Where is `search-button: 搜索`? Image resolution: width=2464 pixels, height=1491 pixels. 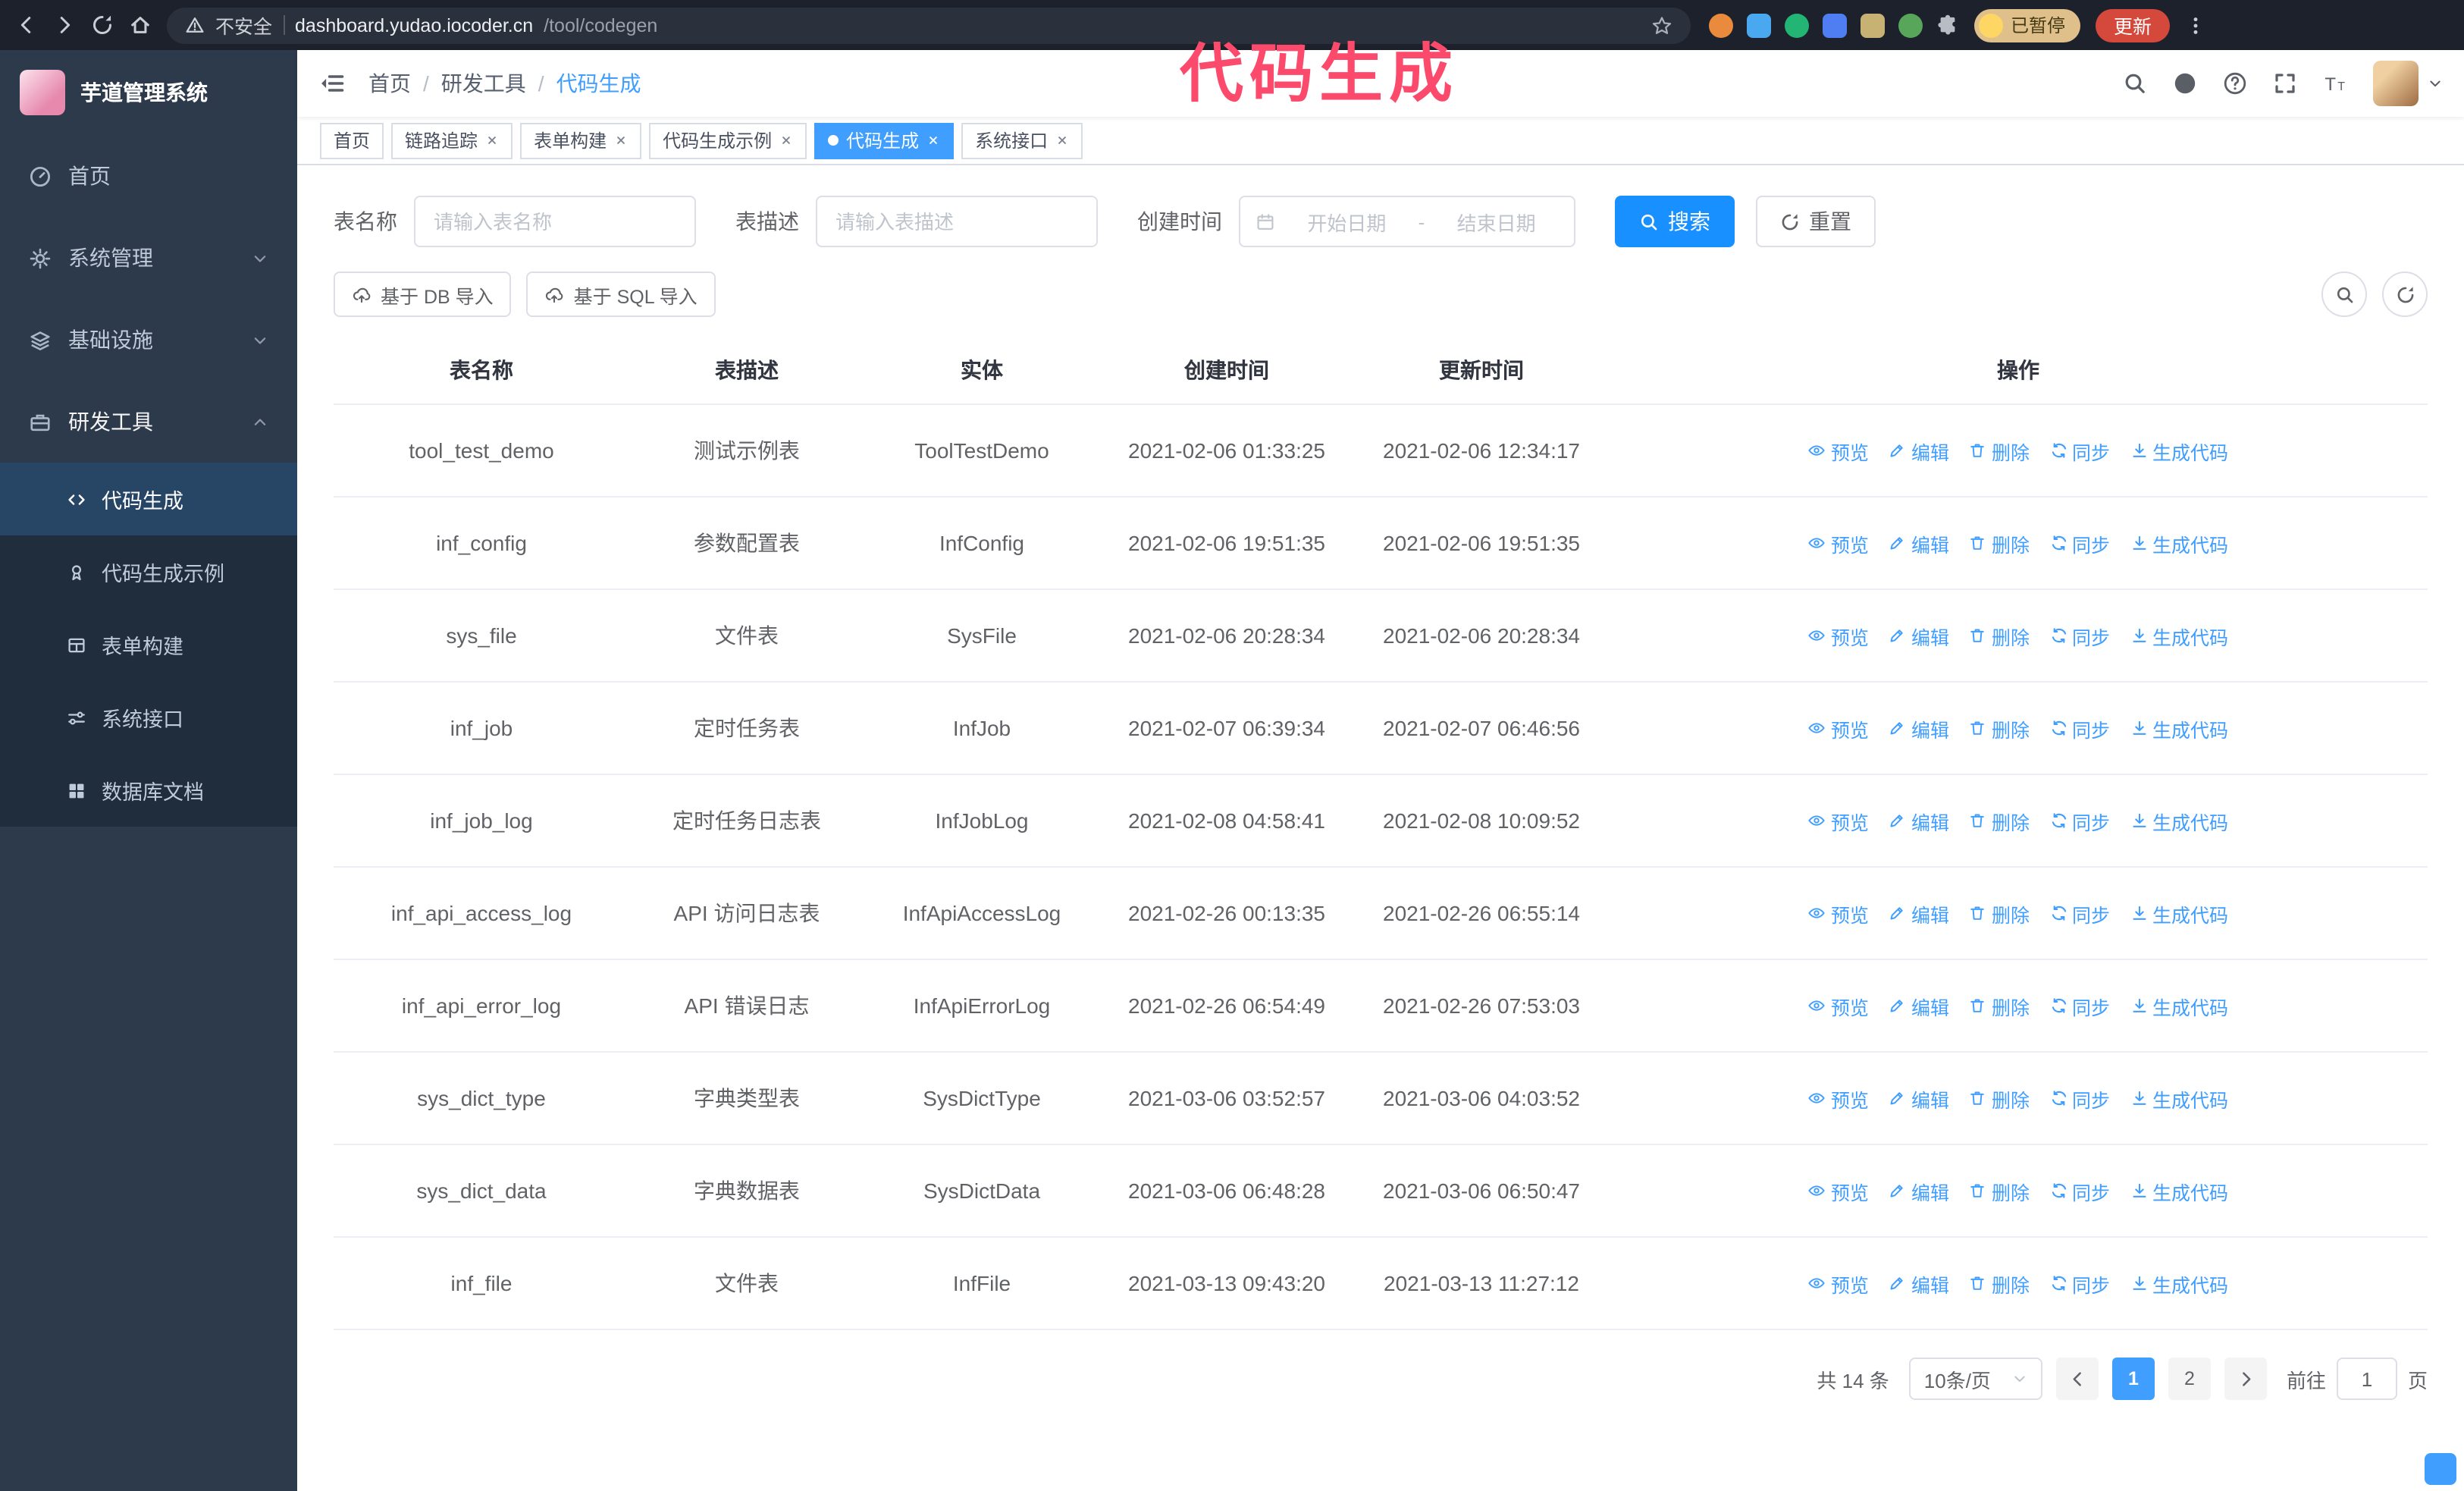
search-button: 搜索 is located at coordinates (1675, 221).